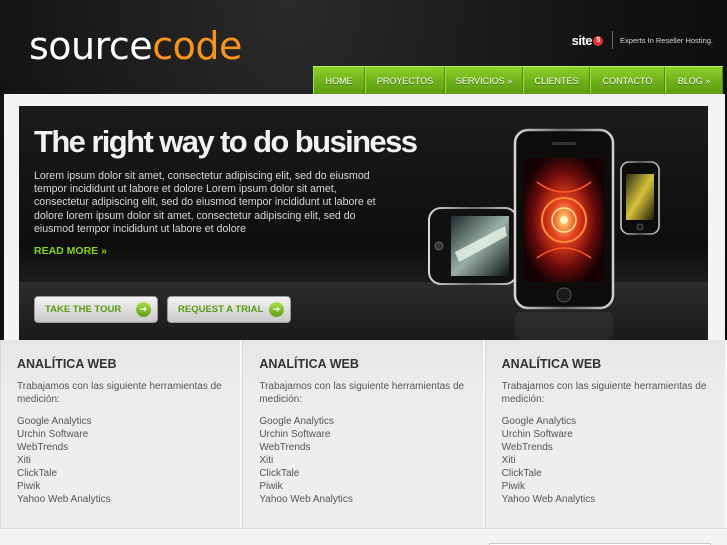 The width and height of the screenshot is (727, 545). Describe the element at coordinates (484, 80) in the screenshot. I see `nav-servicios: SERVICIOS »` at that location.